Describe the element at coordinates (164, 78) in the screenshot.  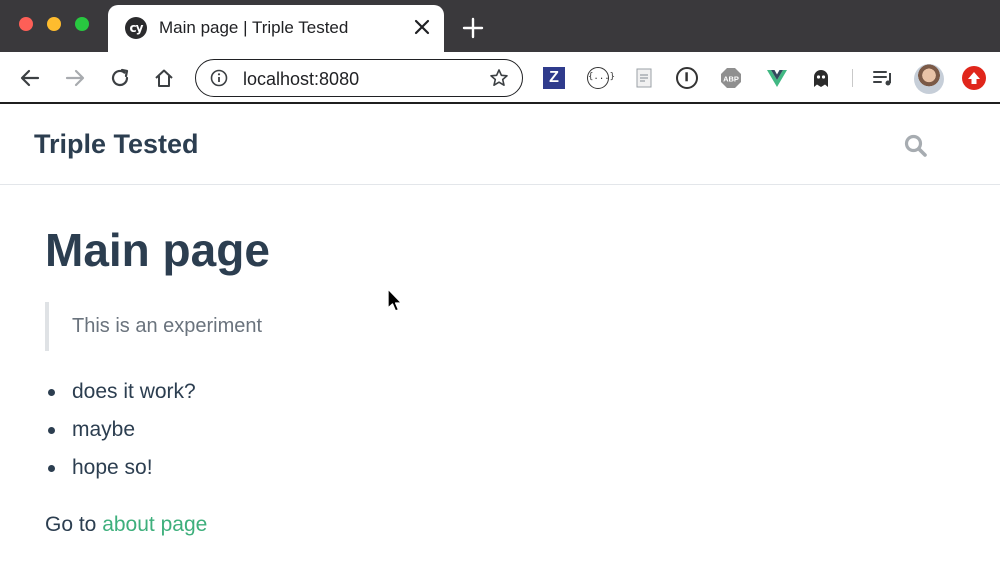
I see `home-icon` at that location.